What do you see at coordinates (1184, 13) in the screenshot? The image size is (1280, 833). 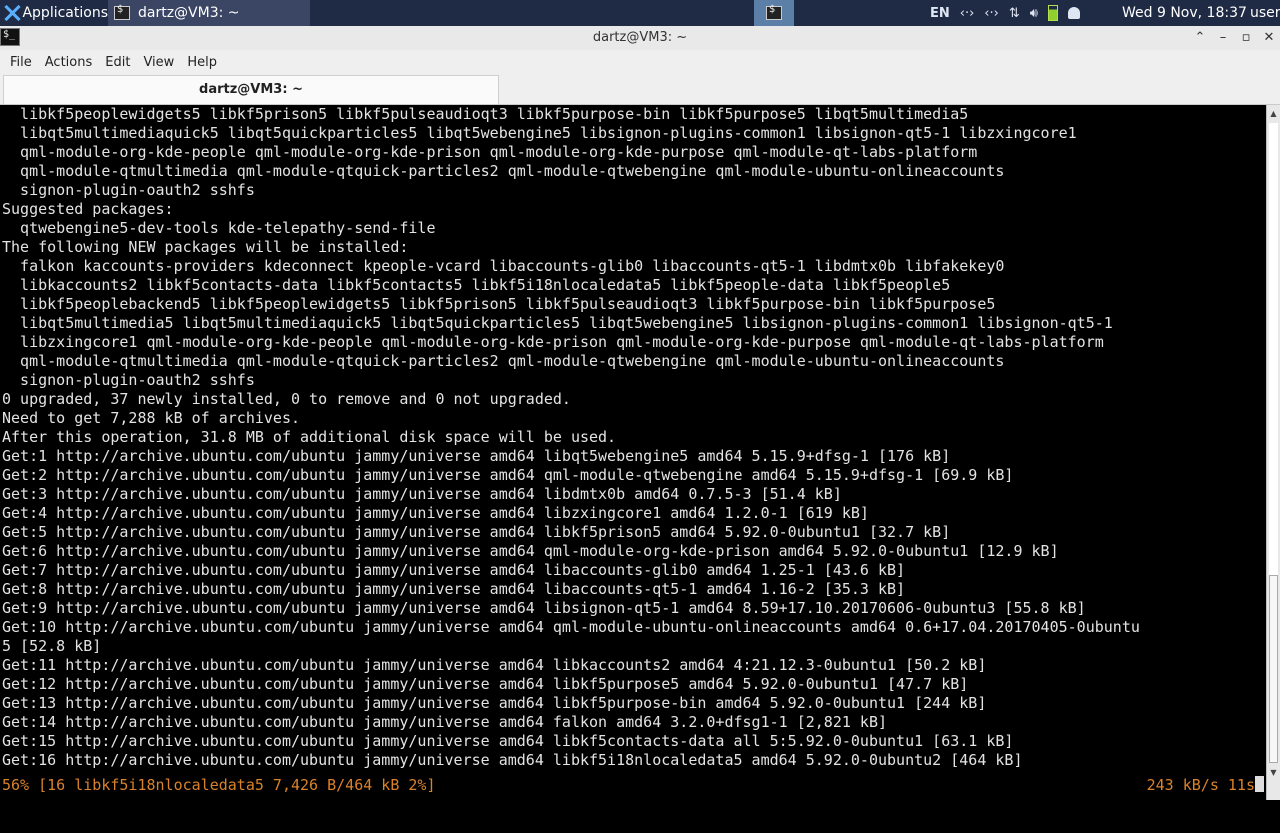 I see `clock: Wed 9 Nov, 18:37` at bounding box center [1184, 13].